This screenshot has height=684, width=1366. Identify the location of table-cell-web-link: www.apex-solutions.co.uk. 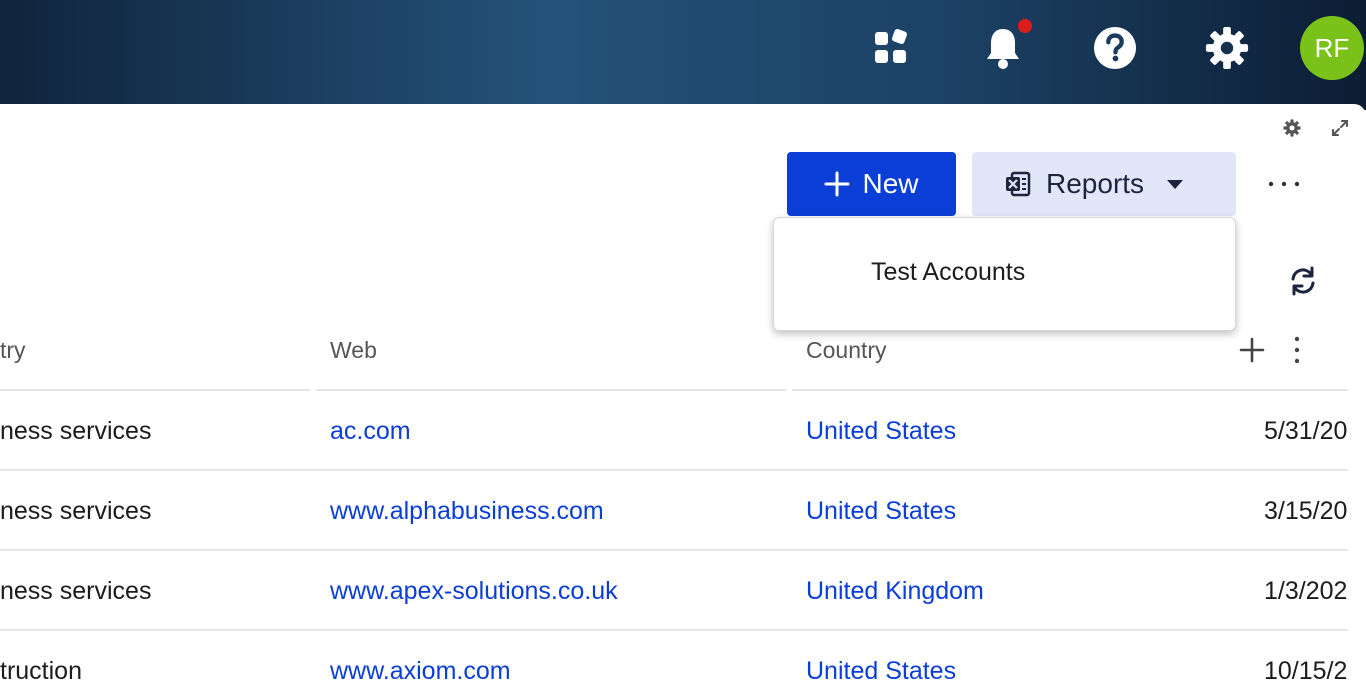
(474, 591).